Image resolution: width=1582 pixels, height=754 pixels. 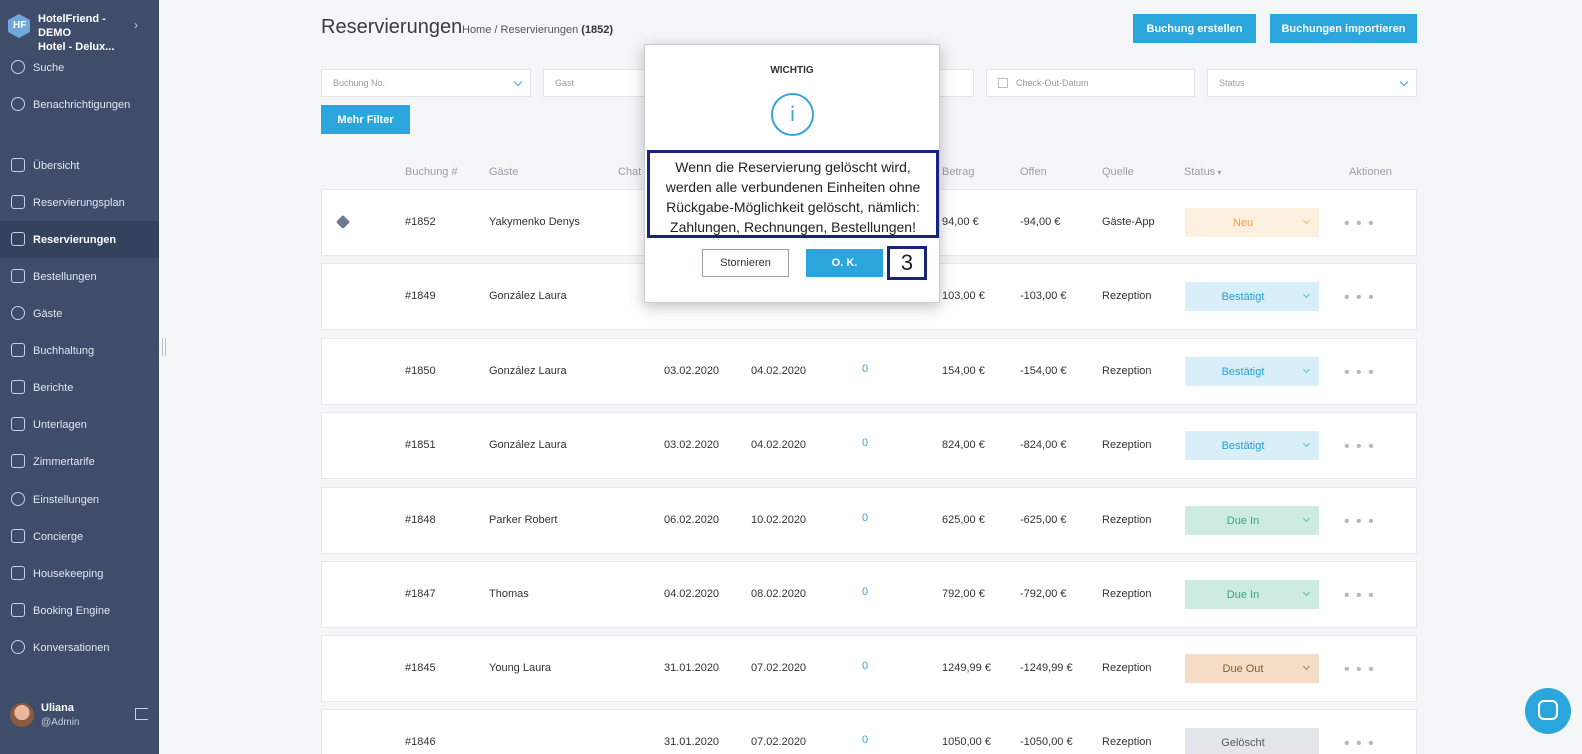 I want to click on sidebar-item-übersicht: Übersicht, so click(x=79, y=165).